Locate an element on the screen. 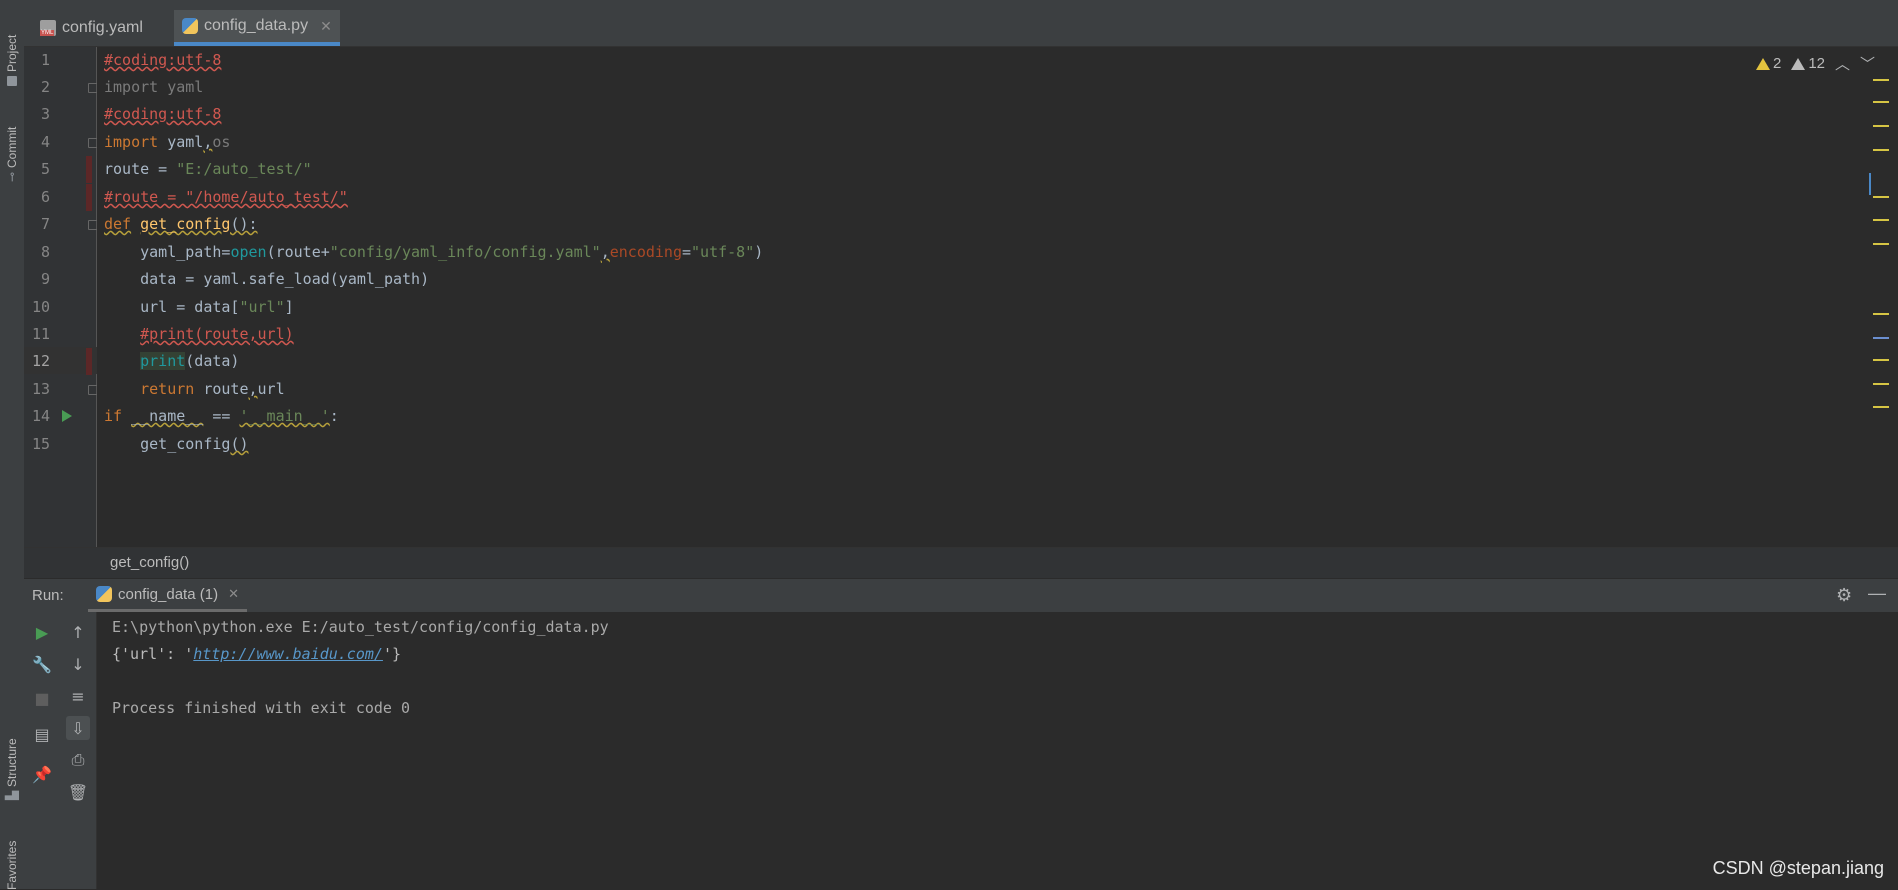  project-tool-button: Project is located at coordinates (12, 51).